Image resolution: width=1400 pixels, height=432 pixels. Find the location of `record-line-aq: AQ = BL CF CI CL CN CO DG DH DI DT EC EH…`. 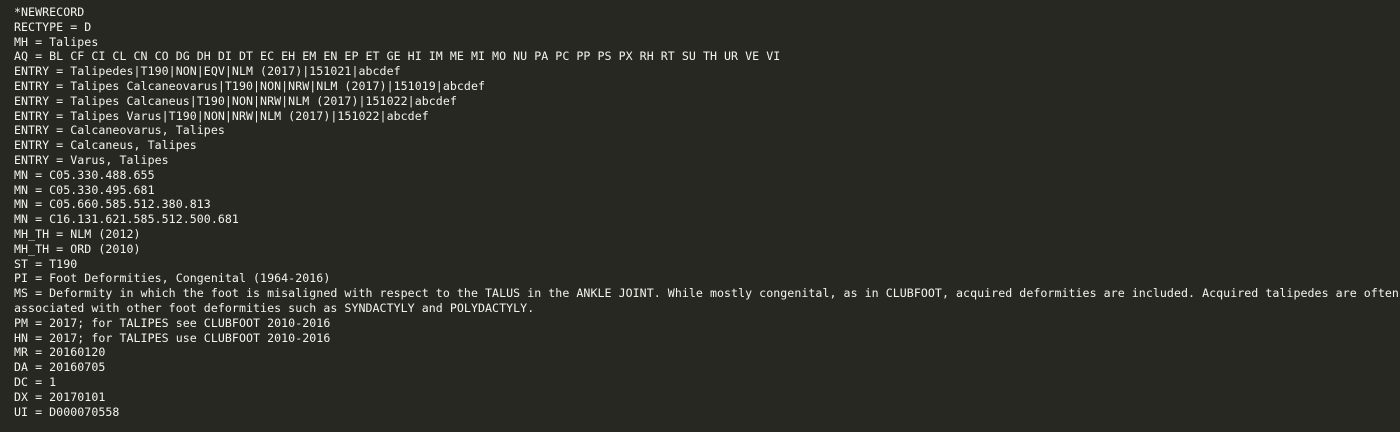

record-line-aq: AQ = BL CF CI CL CN CO DG DH DI DT EC EH… is located at coordinates (397, 56).